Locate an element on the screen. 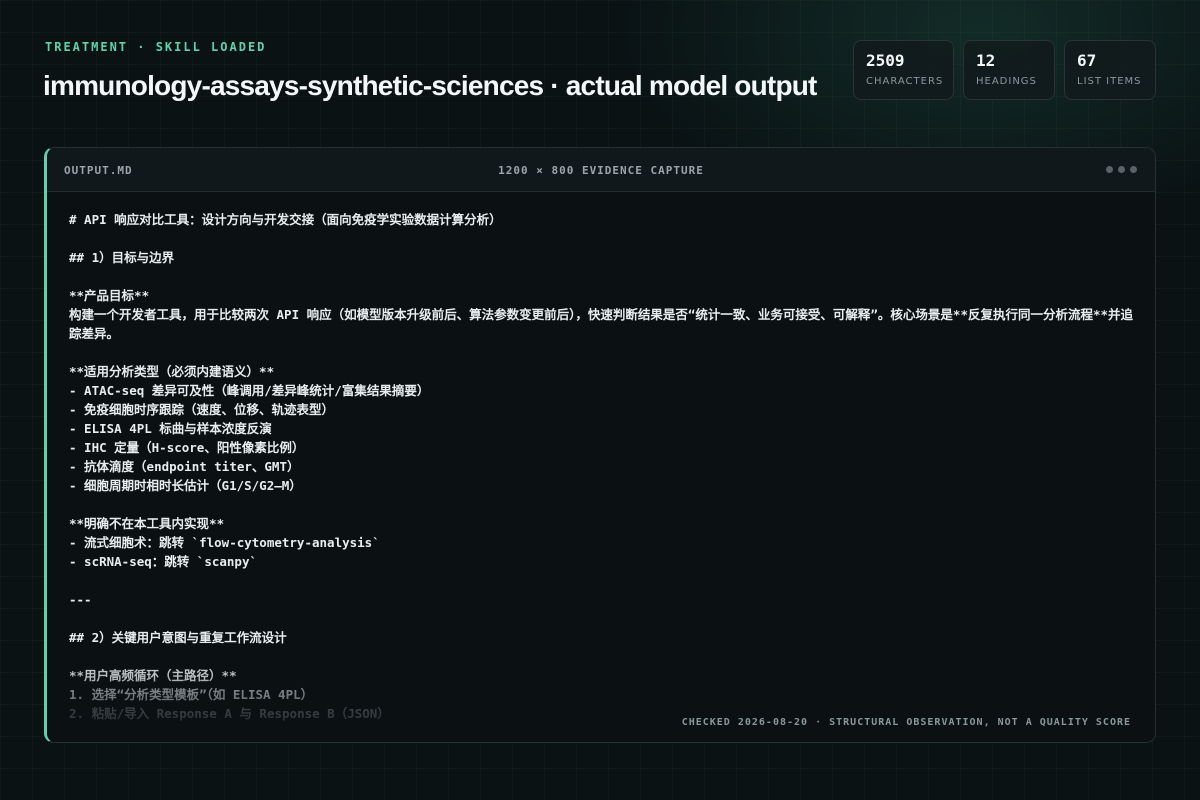 This screenshot has width=1200, height=800. output-line: - 细胞周期时相时长估计（G1/S/G2–M） is located at coordinates (185, 485).